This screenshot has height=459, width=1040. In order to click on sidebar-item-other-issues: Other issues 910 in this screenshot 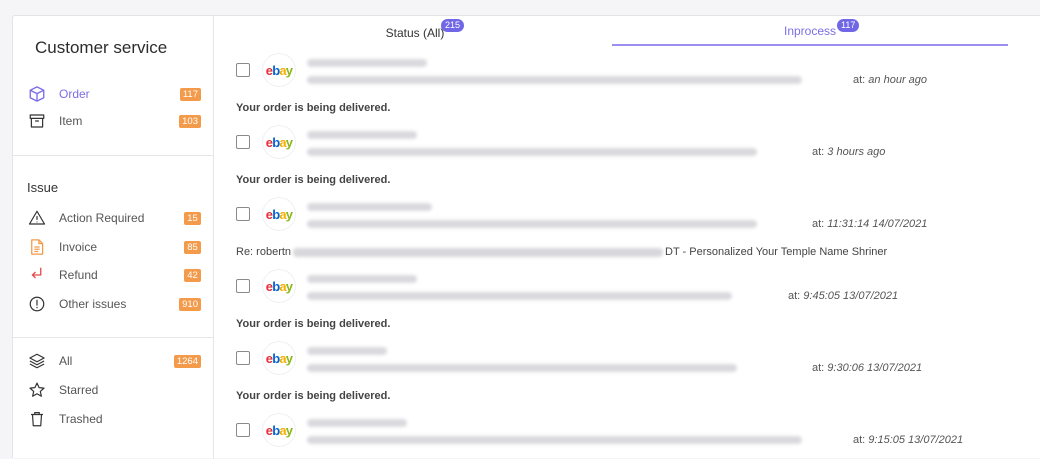, I will do `click(114, 304)`.